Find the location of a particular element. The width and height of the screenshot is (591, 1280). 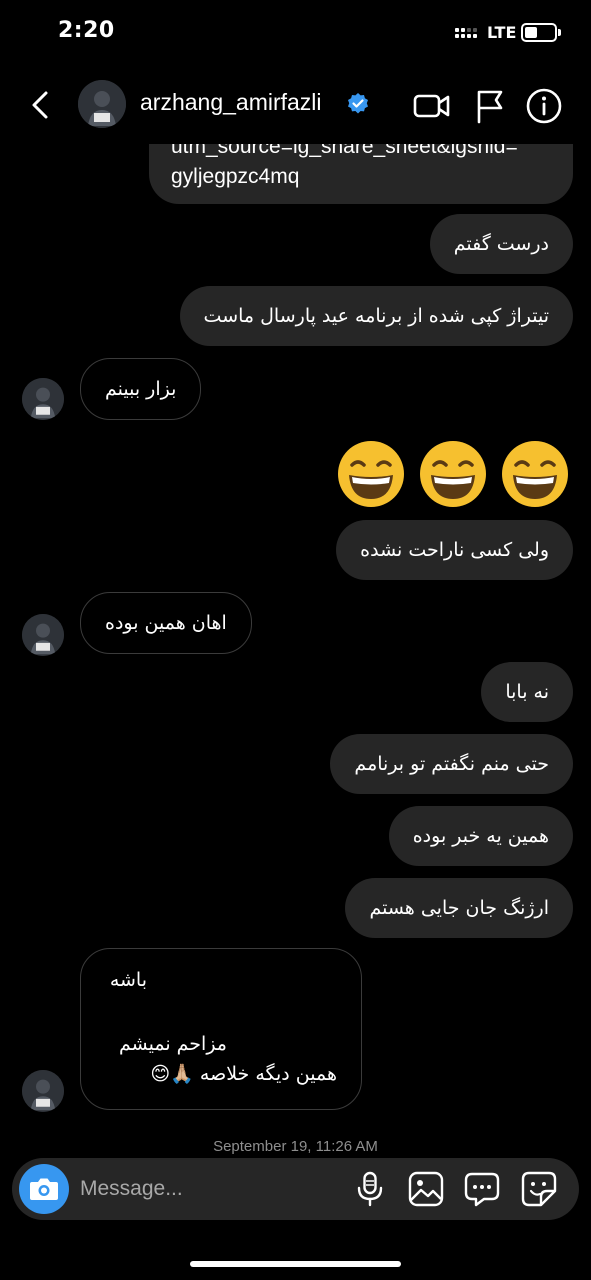

verified-icon is located at coordinates (358, 103).